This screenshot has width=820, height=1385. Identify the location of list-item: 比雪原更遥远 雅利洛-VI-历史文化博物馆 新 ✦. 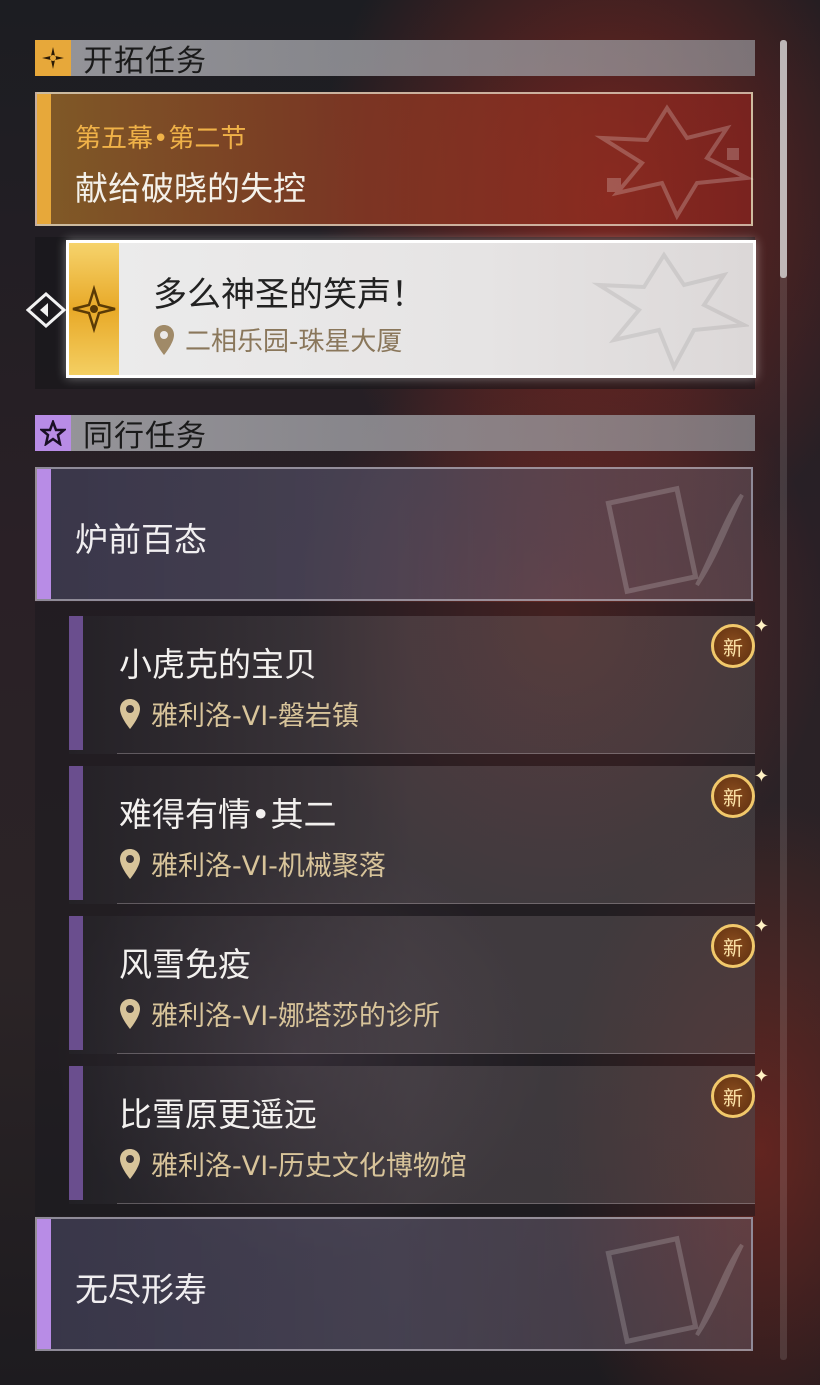
(419, 1135).